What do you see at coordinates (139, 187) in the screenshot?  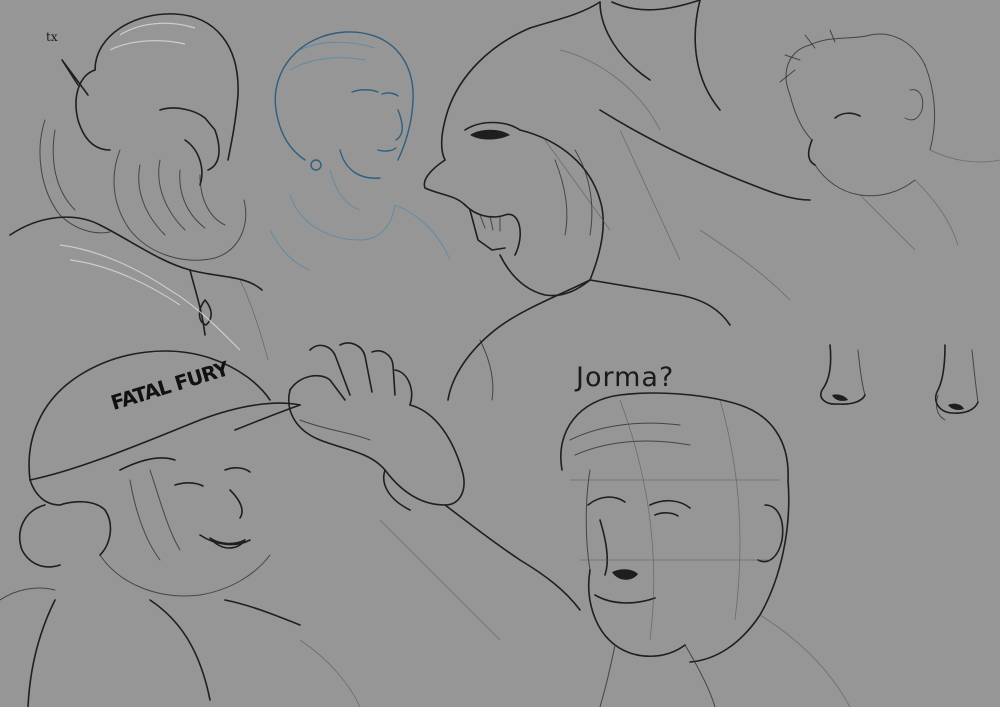 I see `bearded-elf-man-sketch` at bounding box center [139, 187].